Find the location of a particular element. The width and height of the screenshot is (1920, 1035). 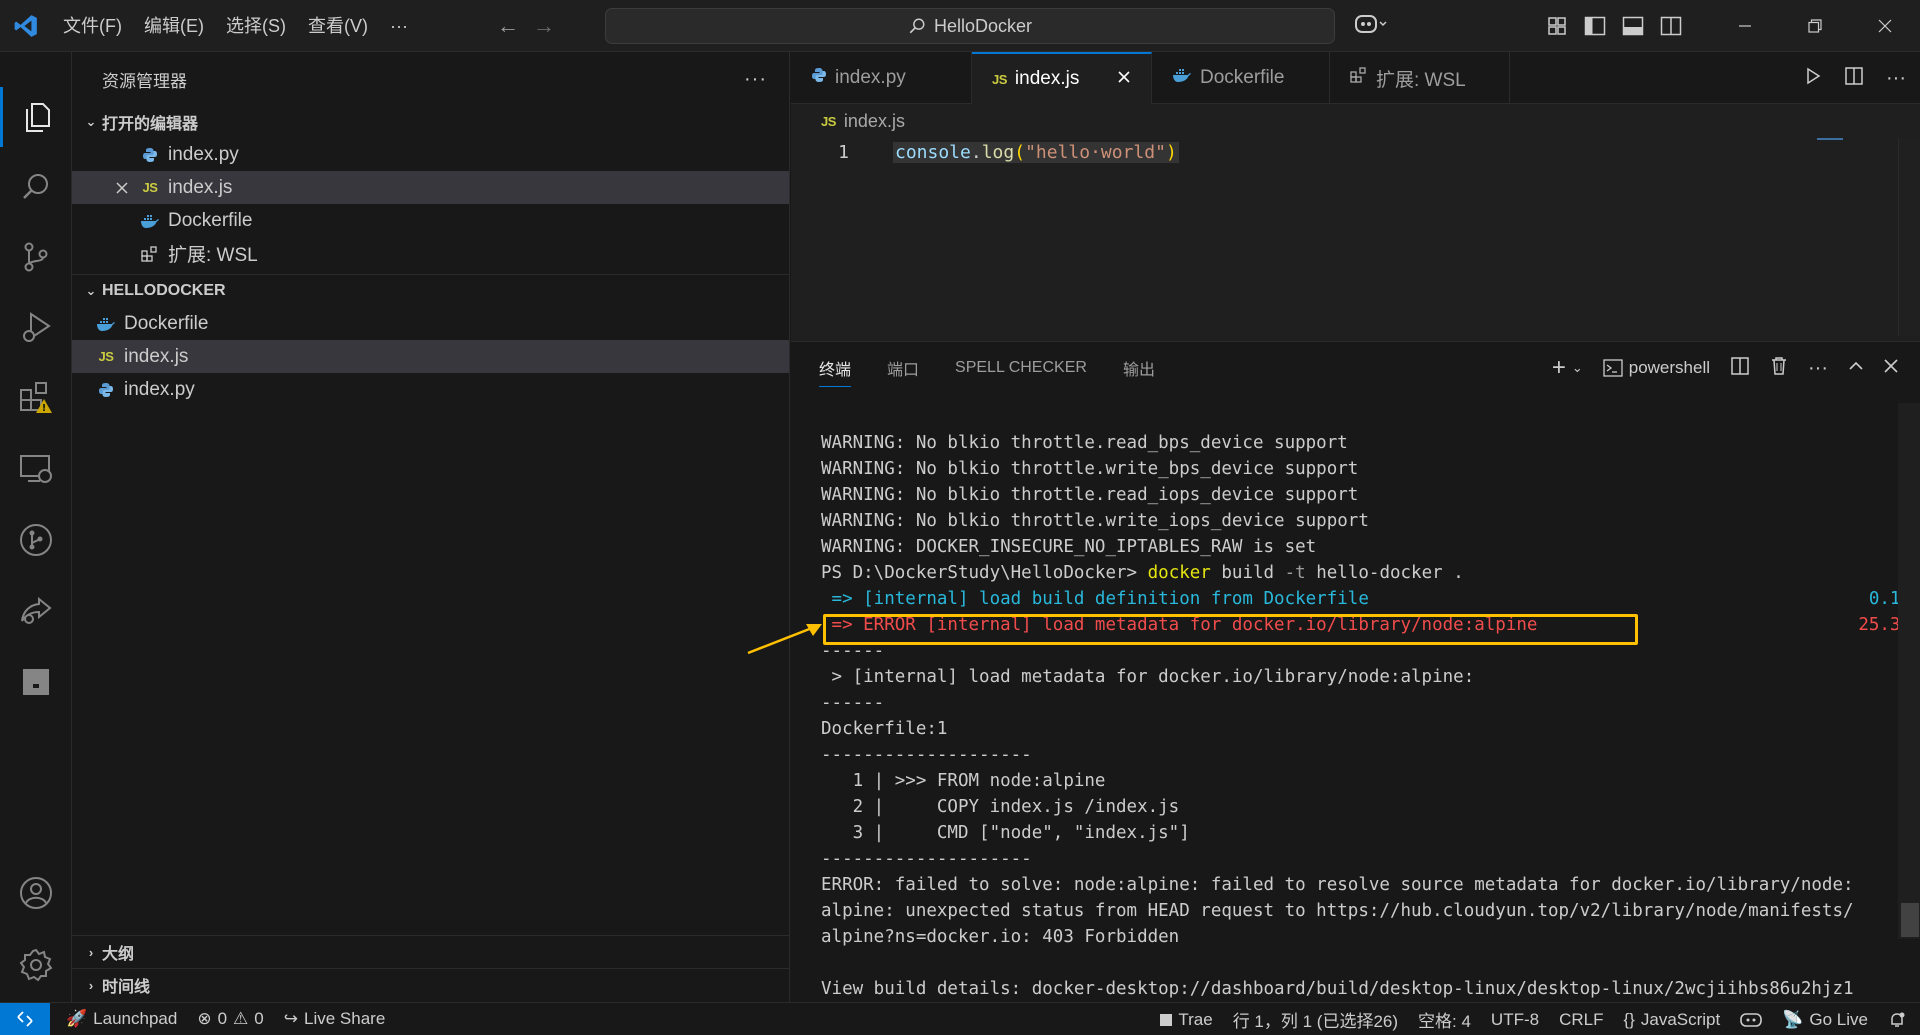

tab-dockerfile: Dockerfile is located at coordinates (1241, 78).